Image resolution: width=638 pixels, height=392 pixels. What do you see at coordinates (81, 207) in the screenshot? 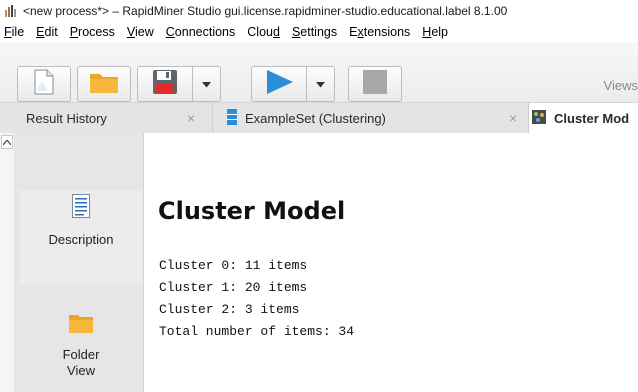
I see `document-icon` at bounding box center [81, 207].